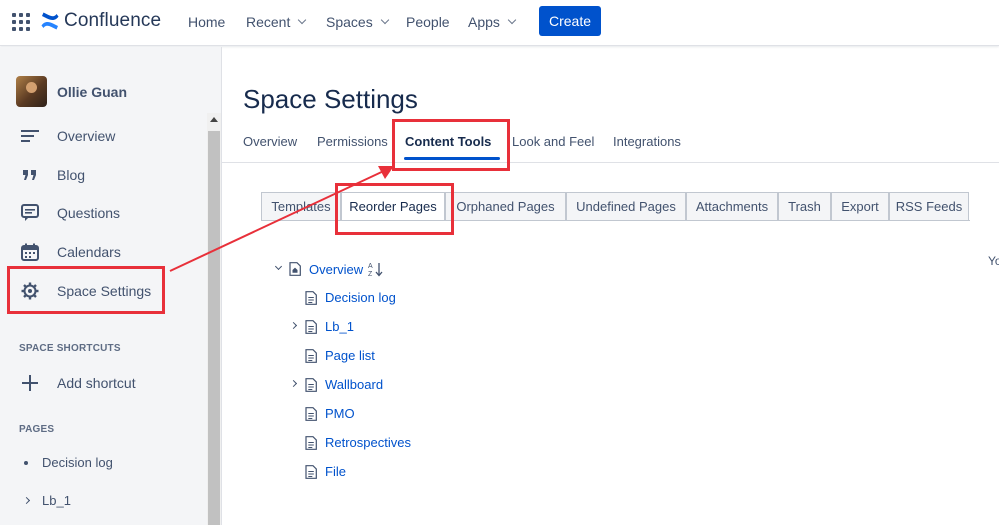 This screenshot has width=999, height=525. Describe the element at coordinates (50, 21) in the screenshot. I see `confluence-logo-icon` at that location.